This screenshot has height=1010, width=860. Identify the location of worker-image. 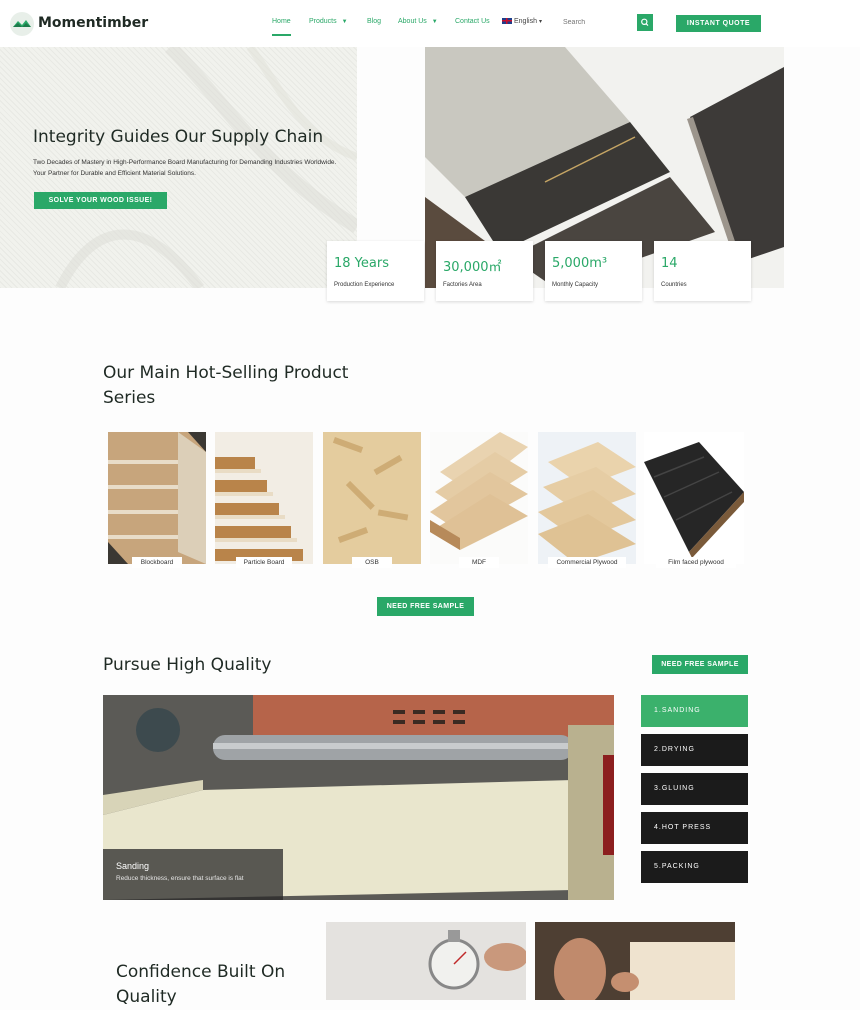
(635, 961).